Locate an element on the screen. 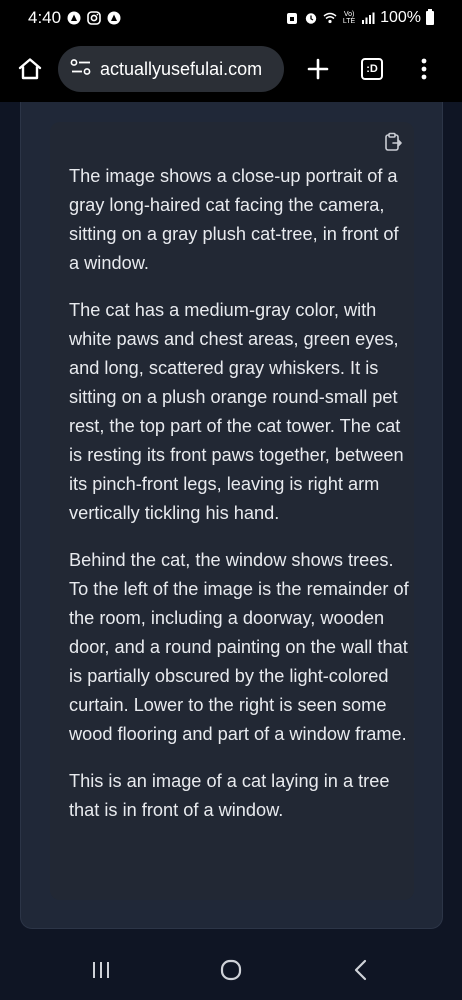  status-time: 4:40 is located at coordinates (45, 17).